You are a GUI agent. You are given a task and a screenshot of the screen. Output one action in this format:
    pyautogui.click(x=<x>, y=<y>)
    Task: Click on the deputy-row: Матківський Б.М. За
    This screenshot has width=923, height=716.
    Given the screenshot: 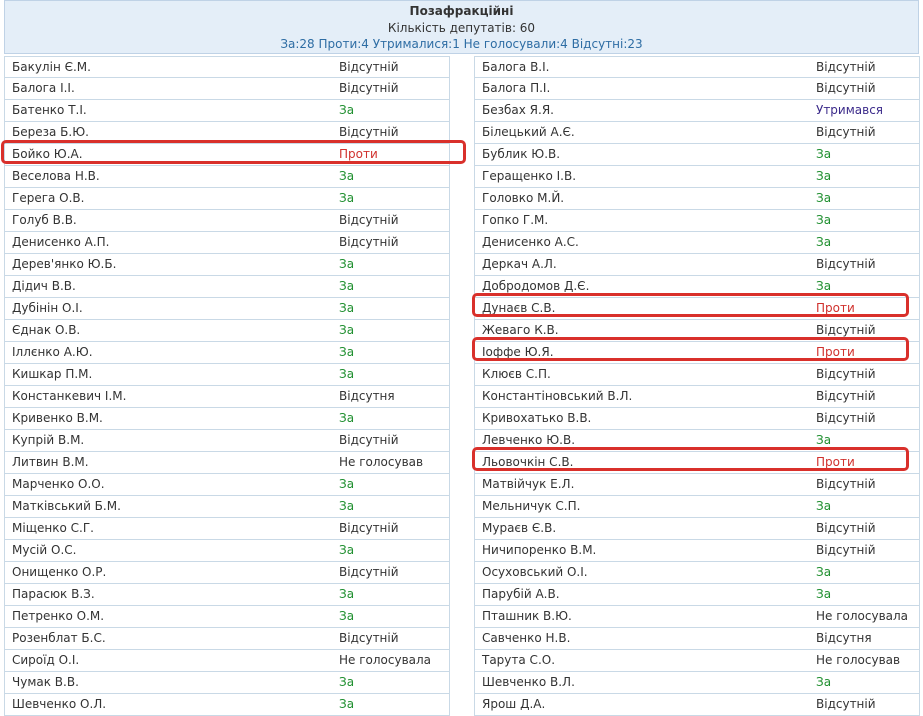 What is the action you would take?
    pyautogui.click(x=227, y=507)
    